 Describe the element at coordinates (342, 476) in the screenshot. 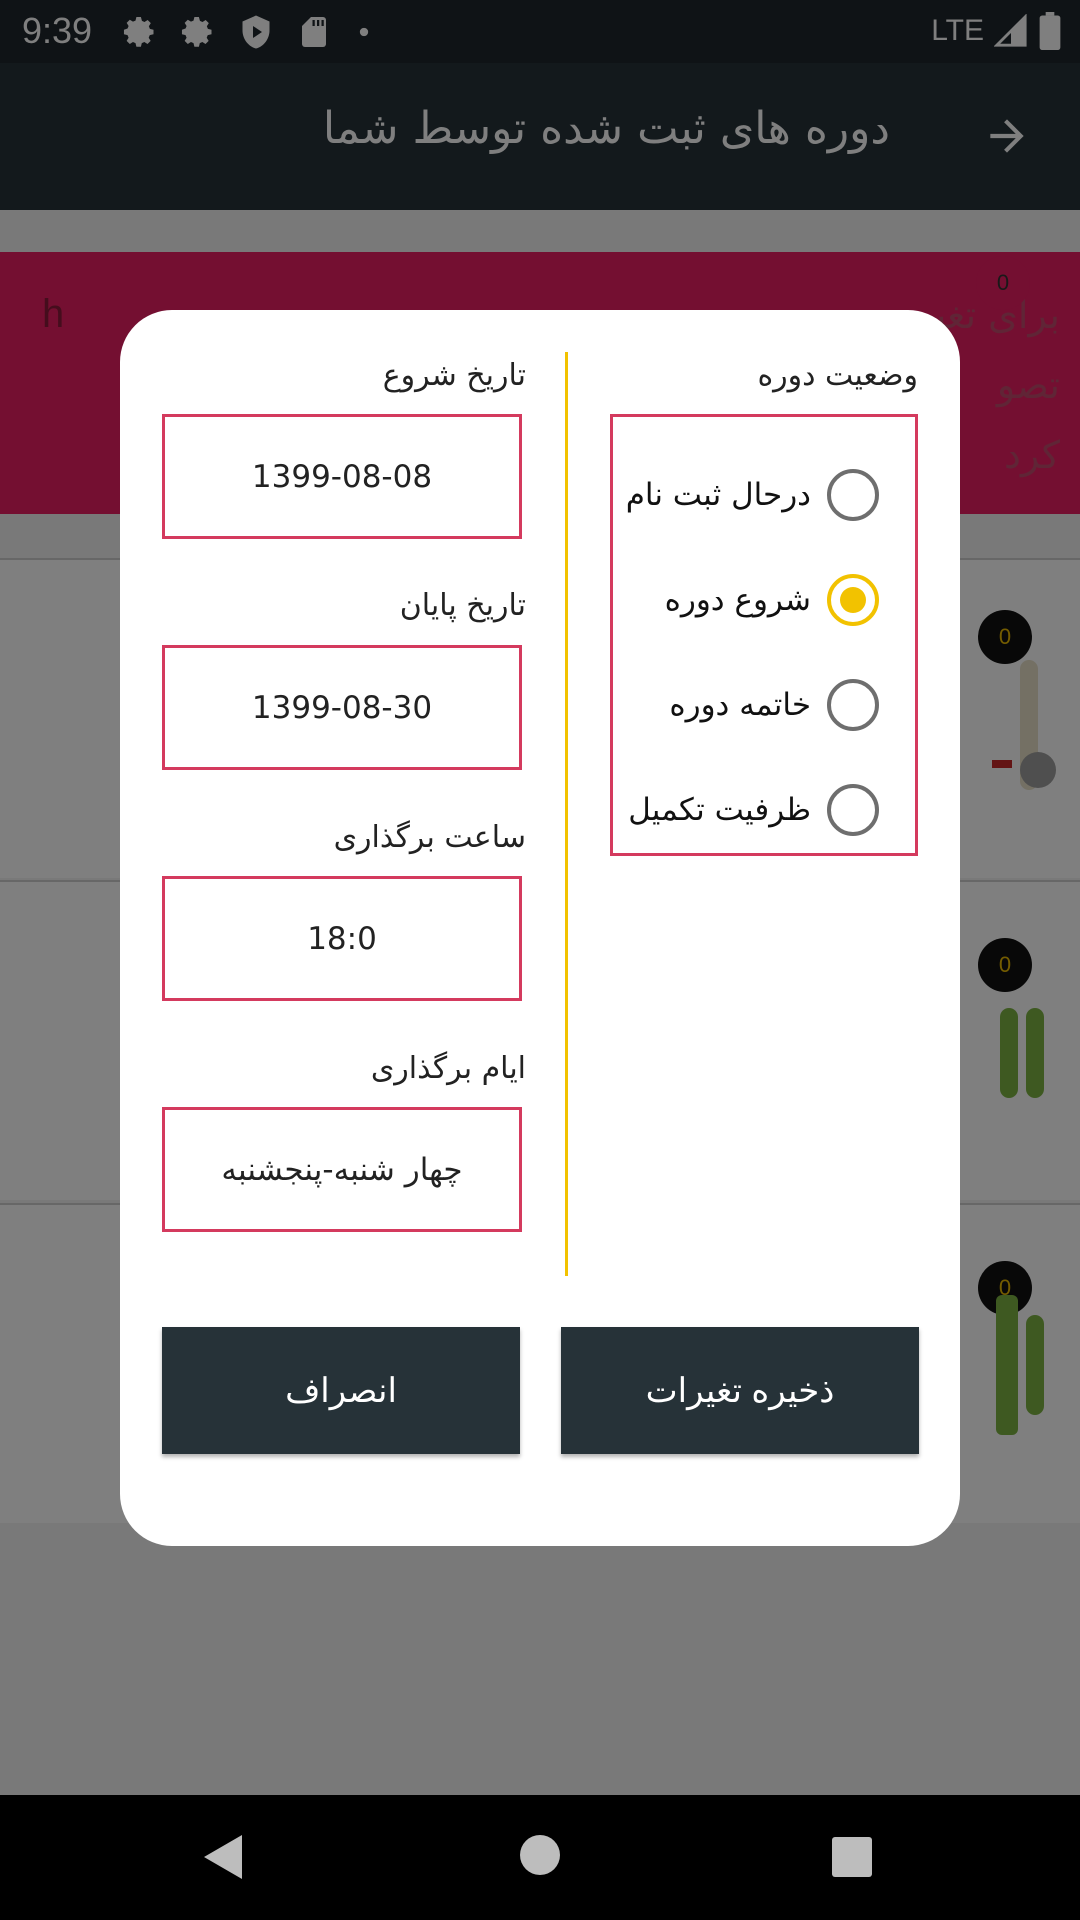

I see `start-date-field: 1399-08-08` at that location.